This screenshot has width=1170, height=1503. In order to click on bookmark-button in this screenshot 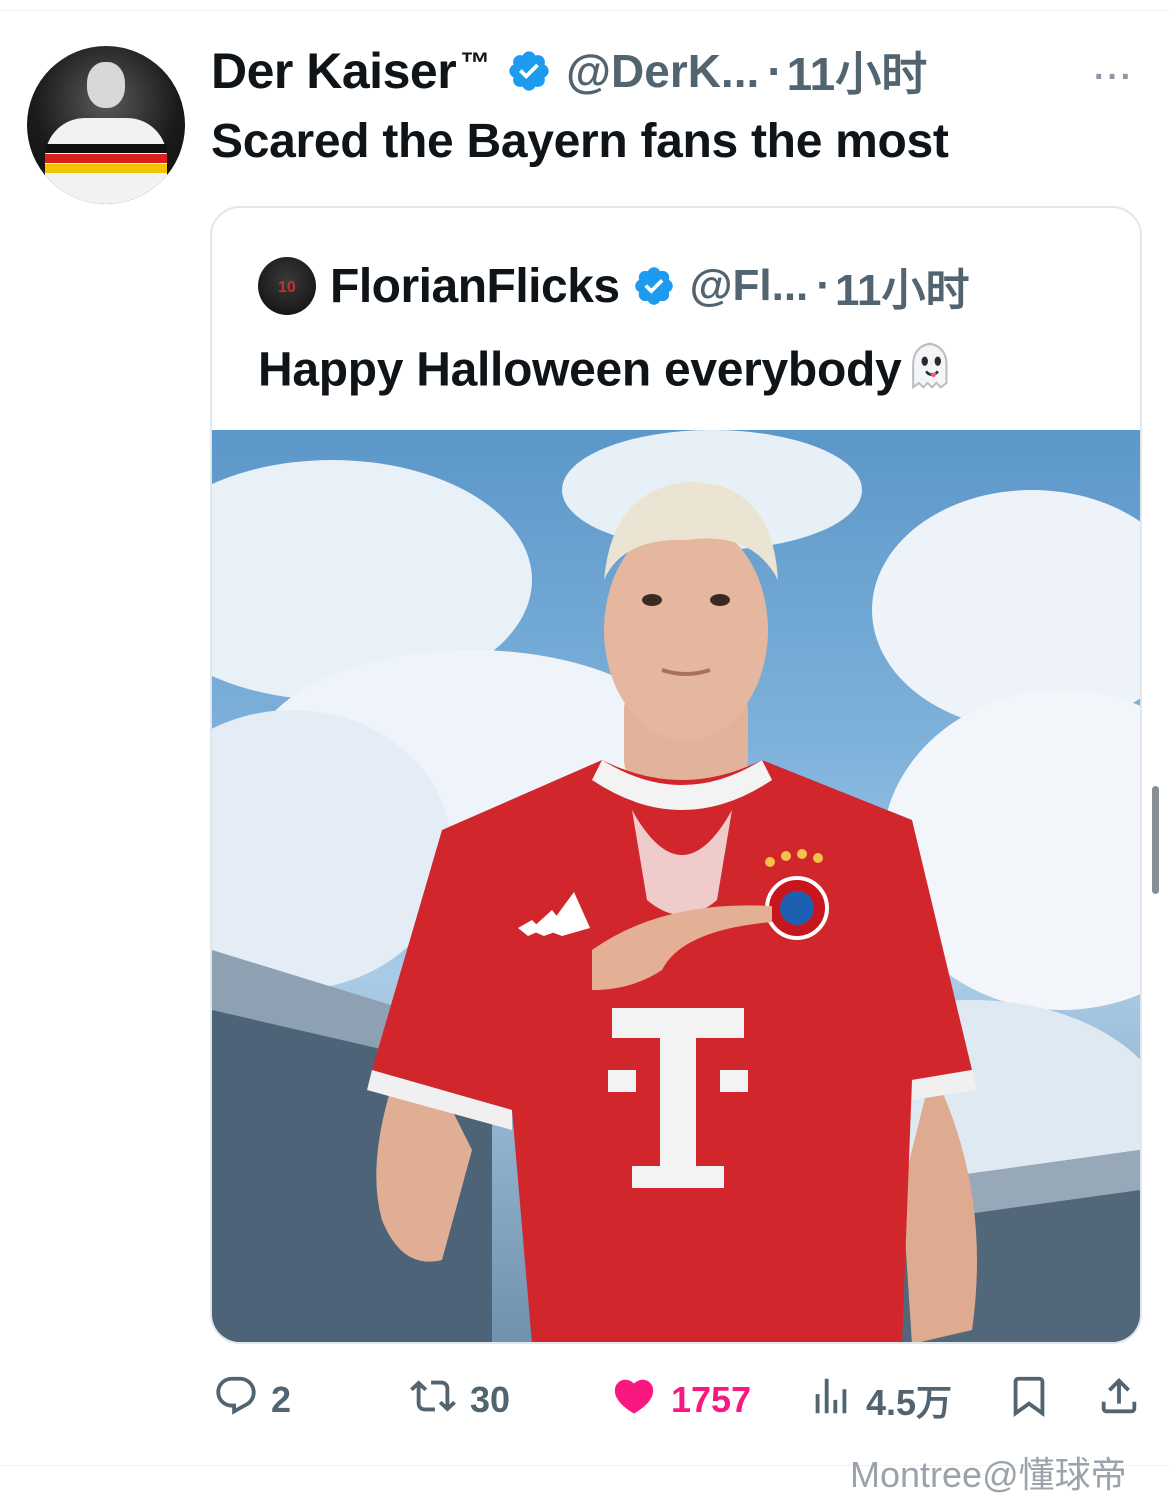, I will do `click(1029, 1400)`.